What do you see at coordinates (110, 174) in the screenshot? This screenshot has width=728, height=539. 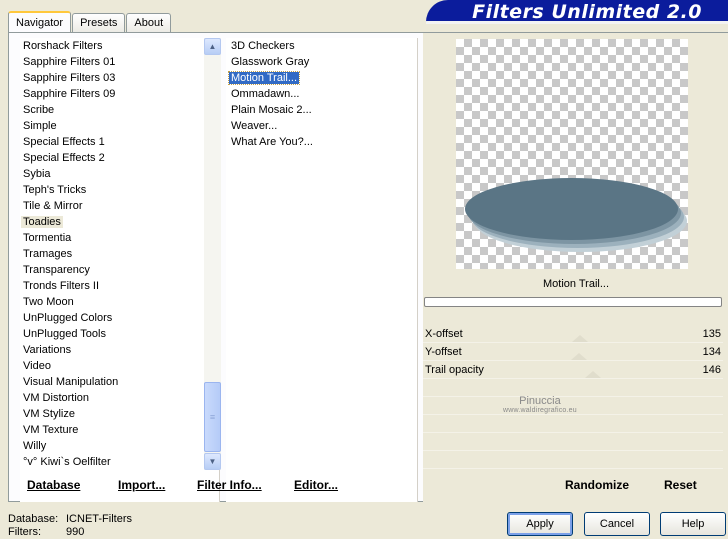 I see `category-item: Sybia` at bounding box center [110, 174].